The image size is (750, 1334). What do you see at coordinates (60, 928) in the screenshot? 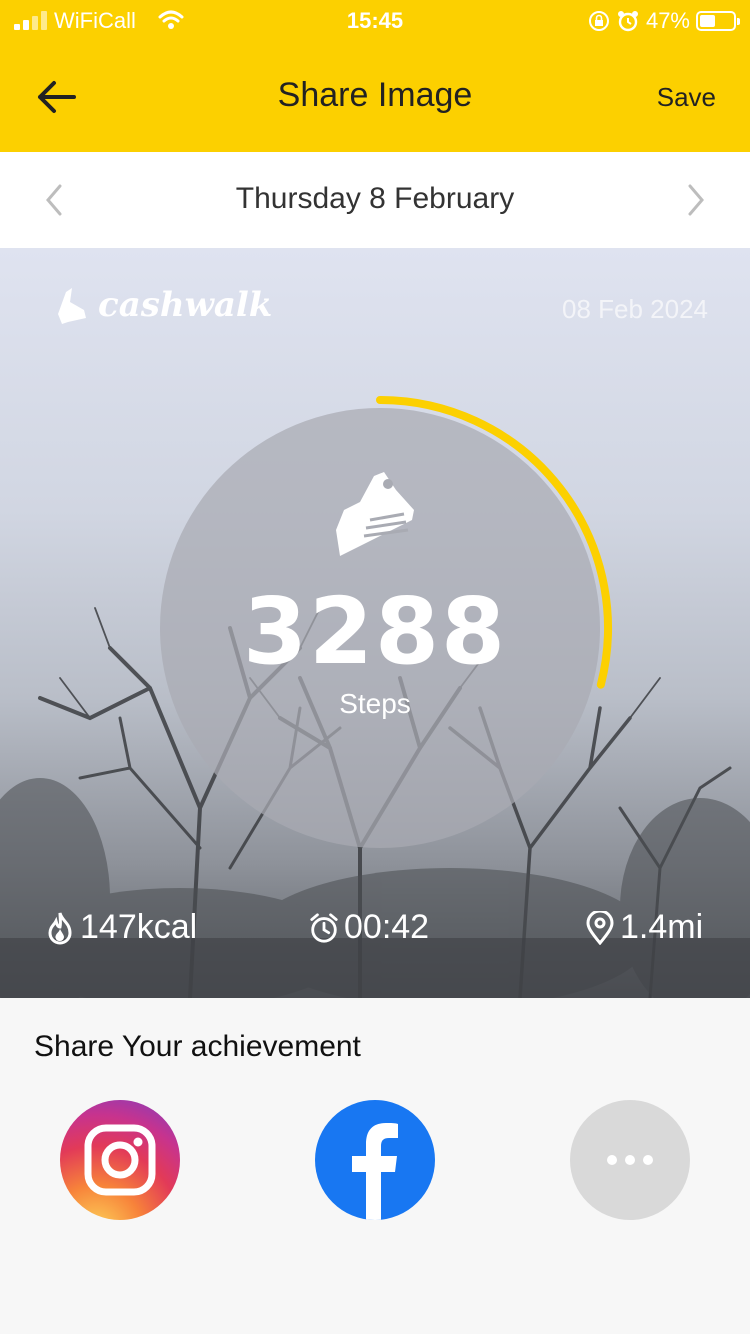
I see `flame-icon` at bounding box center [60, 928].